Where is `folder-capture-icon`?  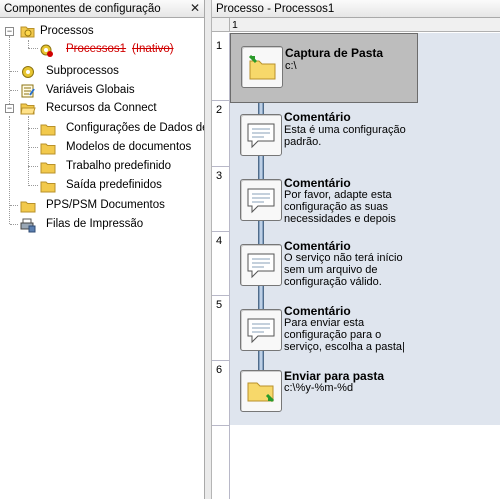 folder-capture-icon is located at coordinates (262, 67).